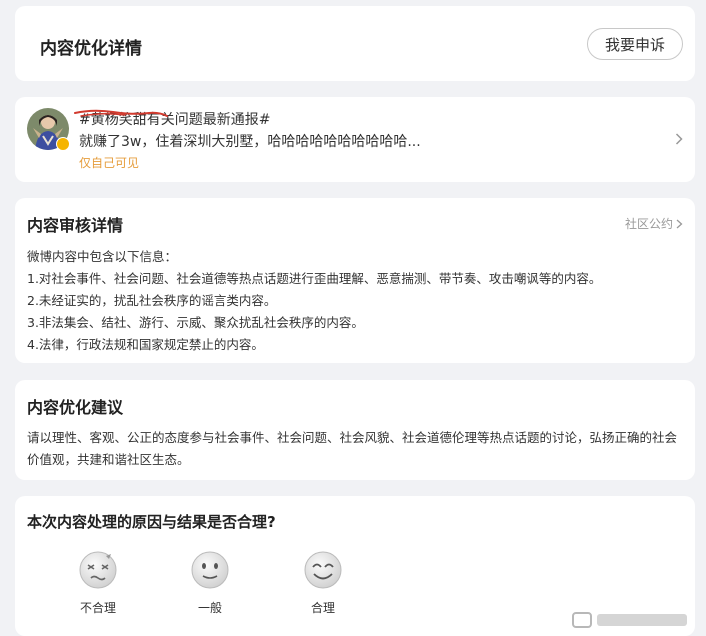 The image size is (706, 636). What do you see at coordinates (151, 522) in the screenshot?
I see `feedback-question: 本次内容处理的原因与结果是否合理?` at bounding box center [151, 522].